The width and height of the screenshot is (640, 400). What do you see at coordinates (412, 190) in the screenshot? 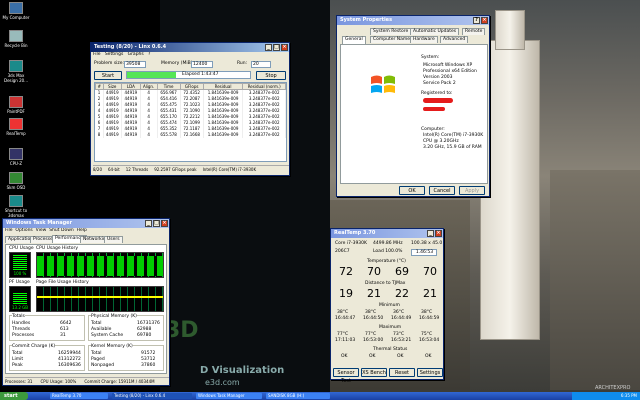
I see `ok-button: OK` at bounding box center [412, 190].